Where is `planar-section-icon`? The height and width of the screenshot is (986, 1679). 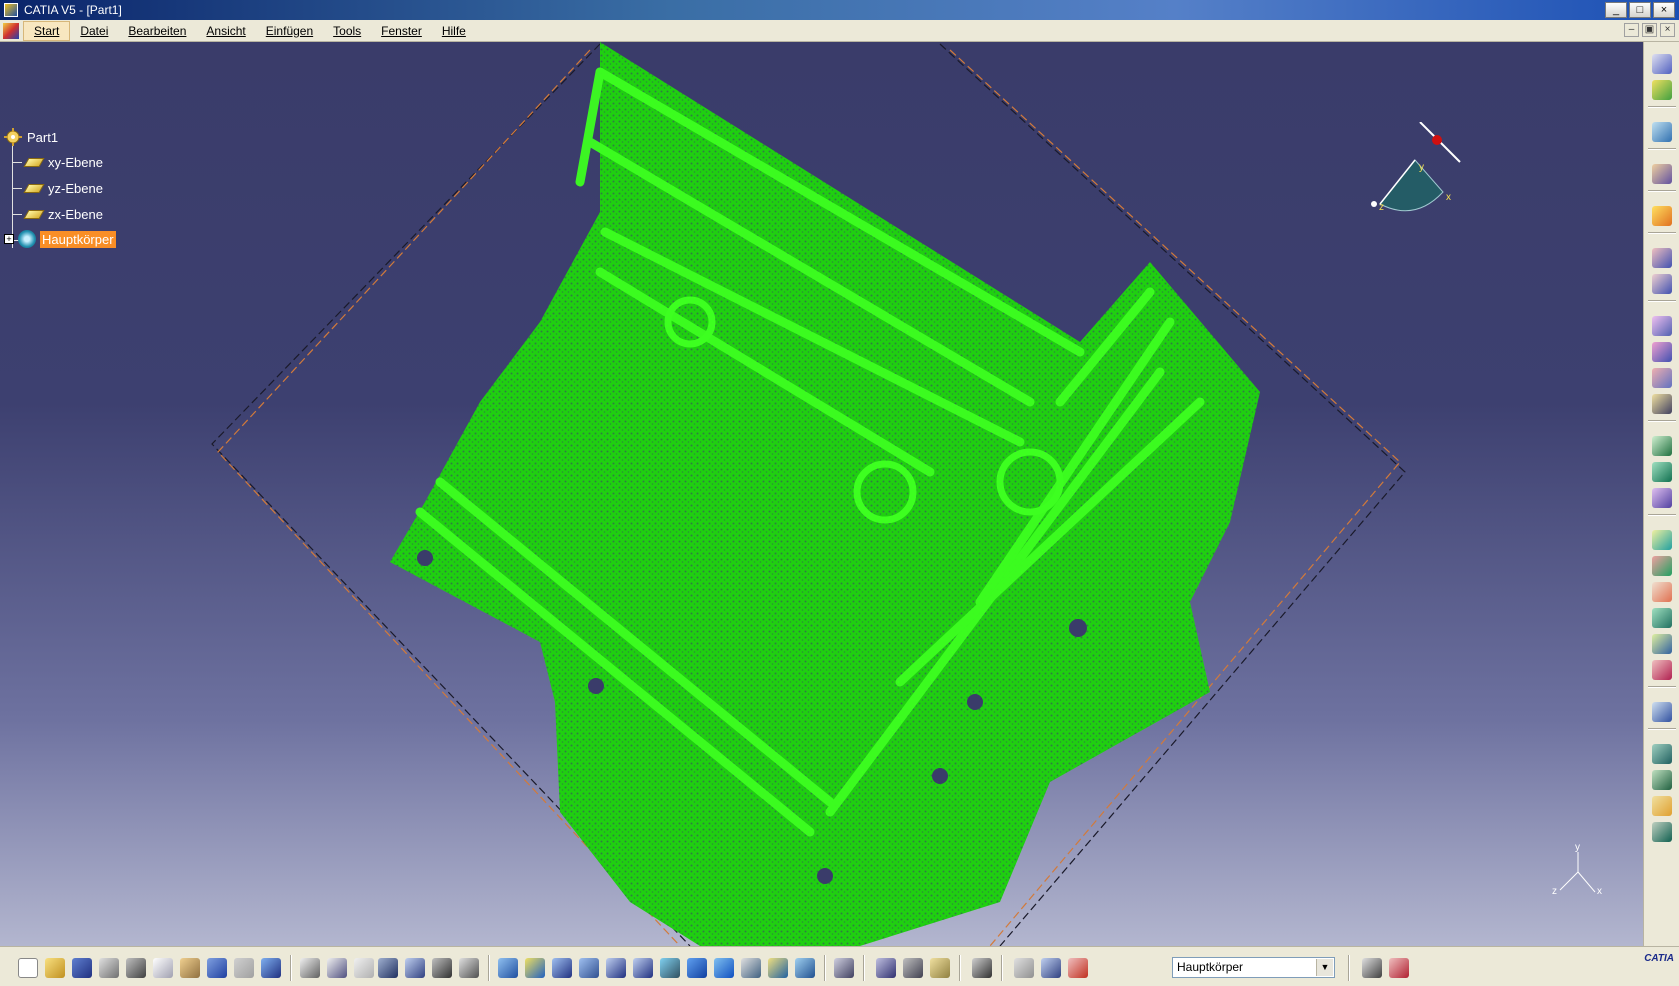
planar-section-icon is located at coordinates (1662, 472).